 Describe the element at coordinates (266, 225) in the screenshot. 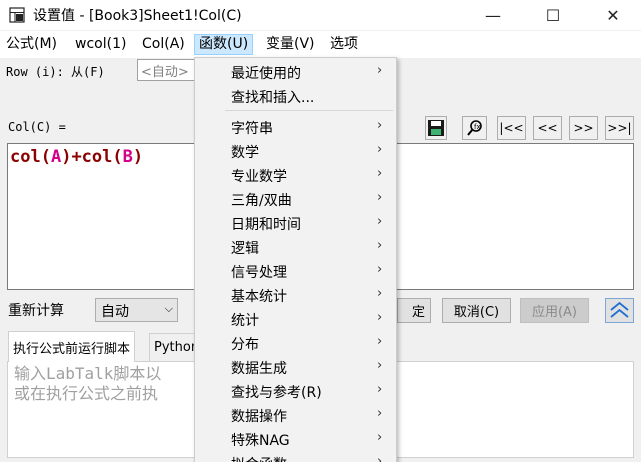

I see `menu-item-label: 日期和时间` at that location.